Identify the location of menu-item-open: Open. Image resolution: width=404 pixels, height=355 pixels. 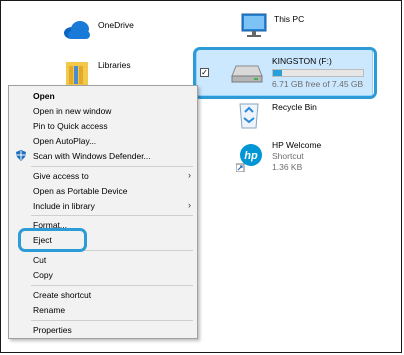
(44, 96).